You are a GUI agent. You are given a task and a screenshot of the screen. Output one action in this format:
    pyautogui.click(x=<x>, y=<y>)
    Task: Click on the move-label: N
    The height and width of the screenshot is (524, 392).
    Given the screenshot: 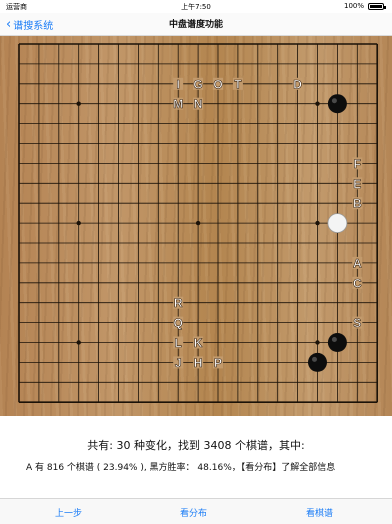 What is the action you would take?
    pyautogui.click(x=198, y=104)
    